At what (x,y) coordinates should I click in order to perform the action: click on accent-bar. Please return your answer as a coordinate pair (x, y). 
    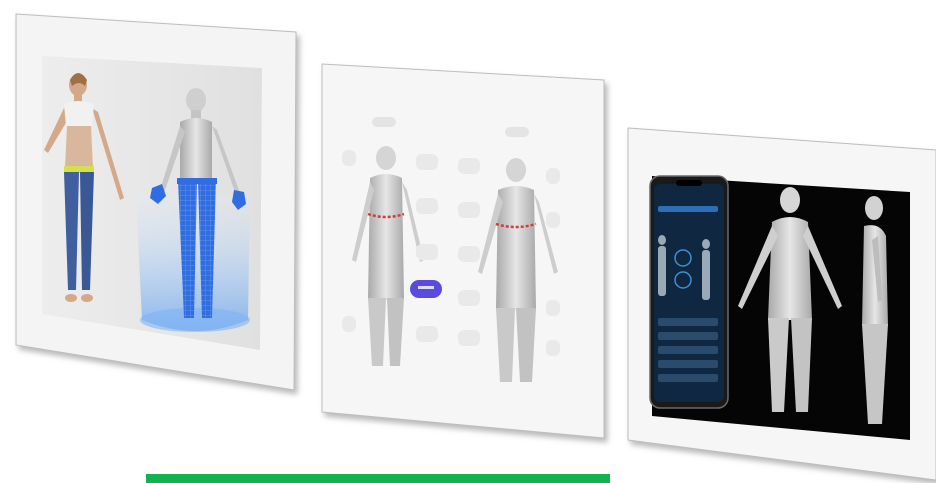
    Looking at the image, I should click on (378, 478).